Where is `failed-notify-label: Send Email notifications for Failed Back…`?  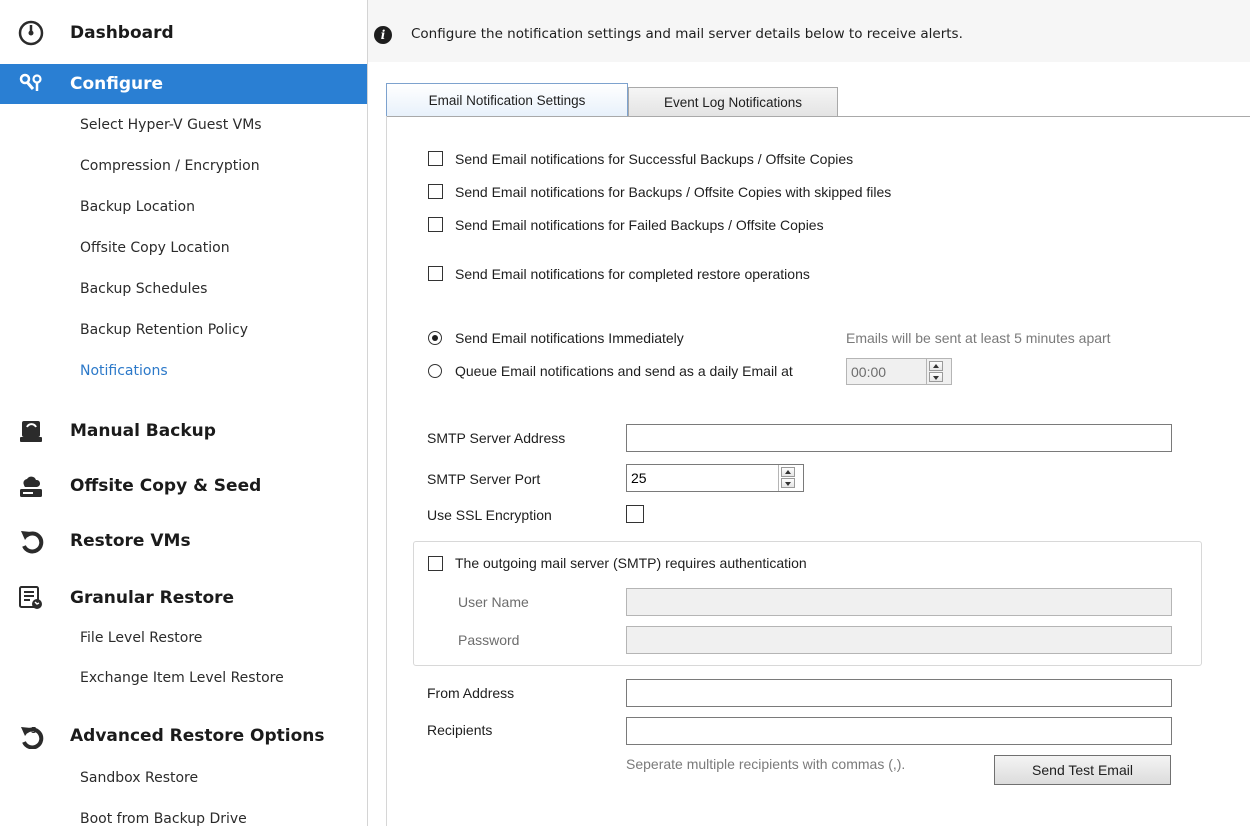 failed-notify-label: Send Email notifications for Failed Back… is located at coordinates (639, 225).